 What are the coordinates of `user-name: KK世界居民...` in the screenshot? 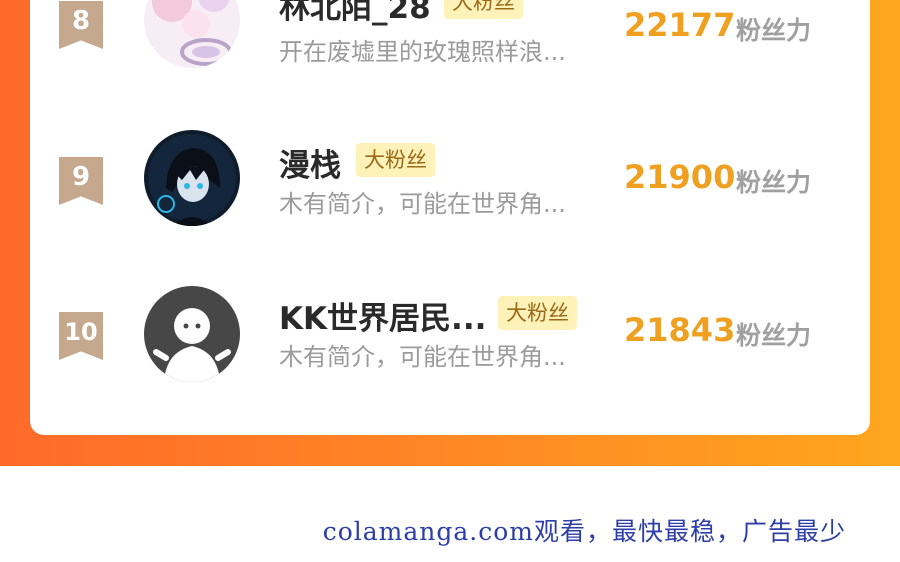 It's located at (382, 315).